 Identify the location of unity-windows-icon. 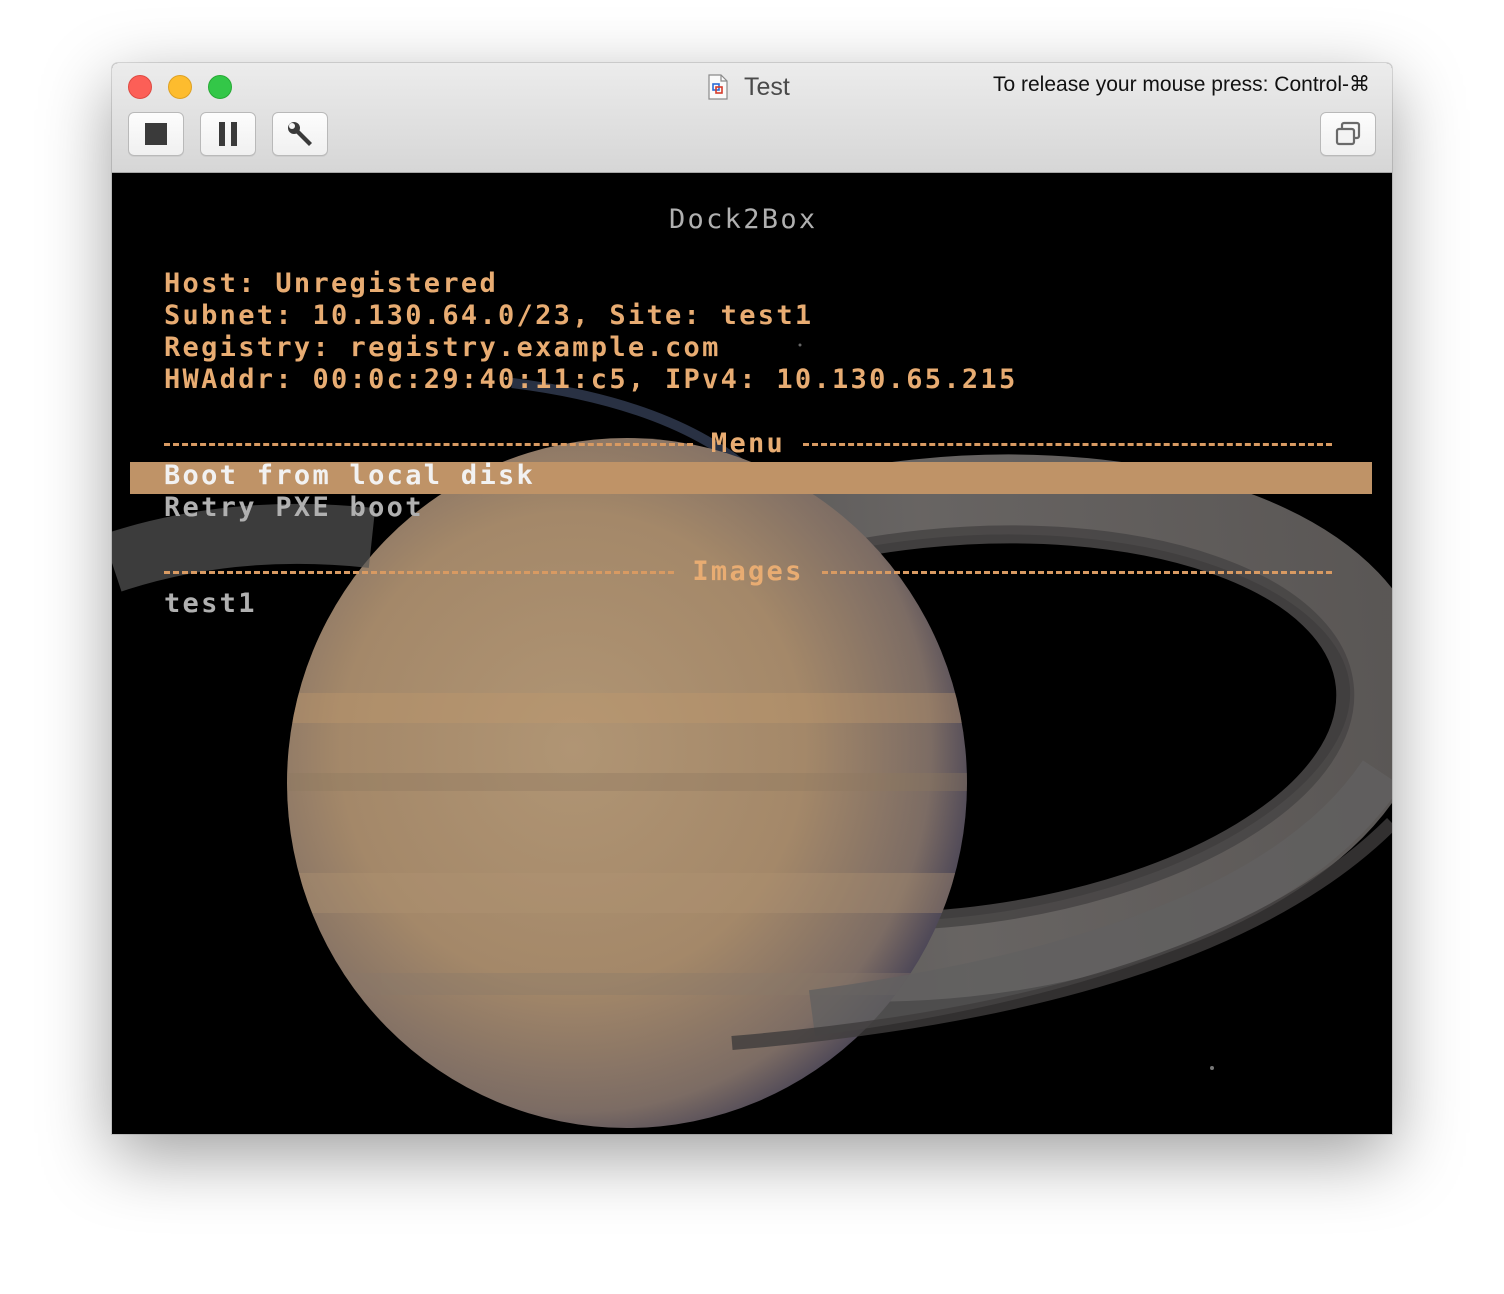
(1348, 133).